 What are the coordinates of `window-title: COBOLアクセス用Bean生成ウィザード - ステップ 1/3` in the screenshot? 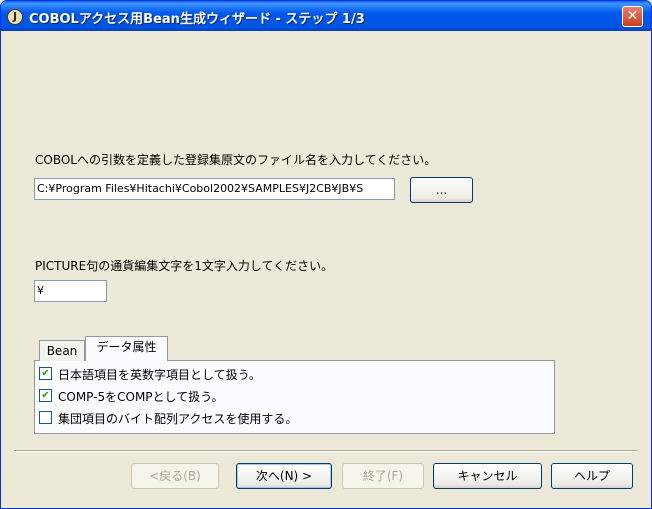 It's located at (197, 19).